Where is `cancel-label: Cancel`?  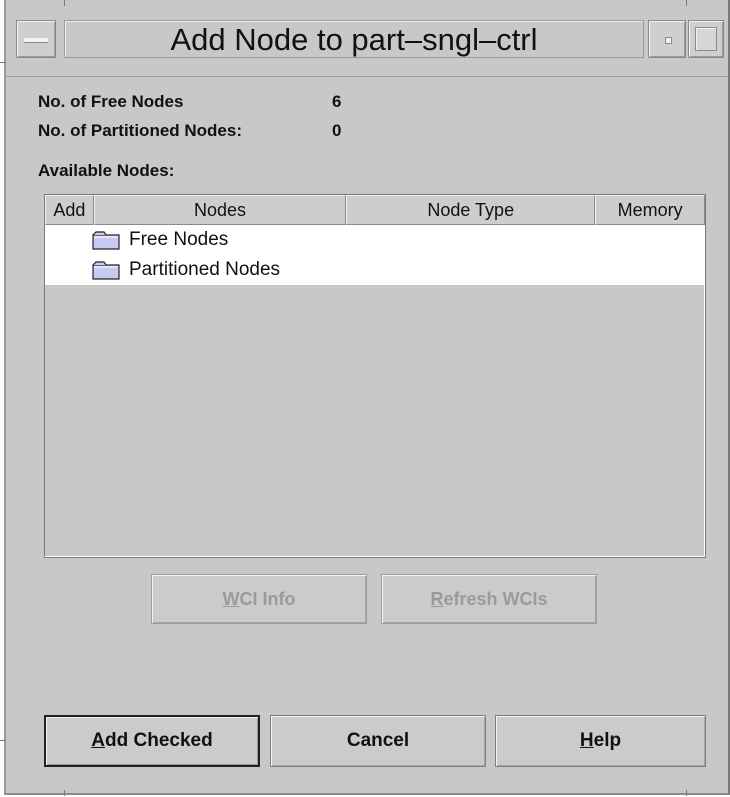 cancel-label: Cancel is located at coordinates (378, 740).